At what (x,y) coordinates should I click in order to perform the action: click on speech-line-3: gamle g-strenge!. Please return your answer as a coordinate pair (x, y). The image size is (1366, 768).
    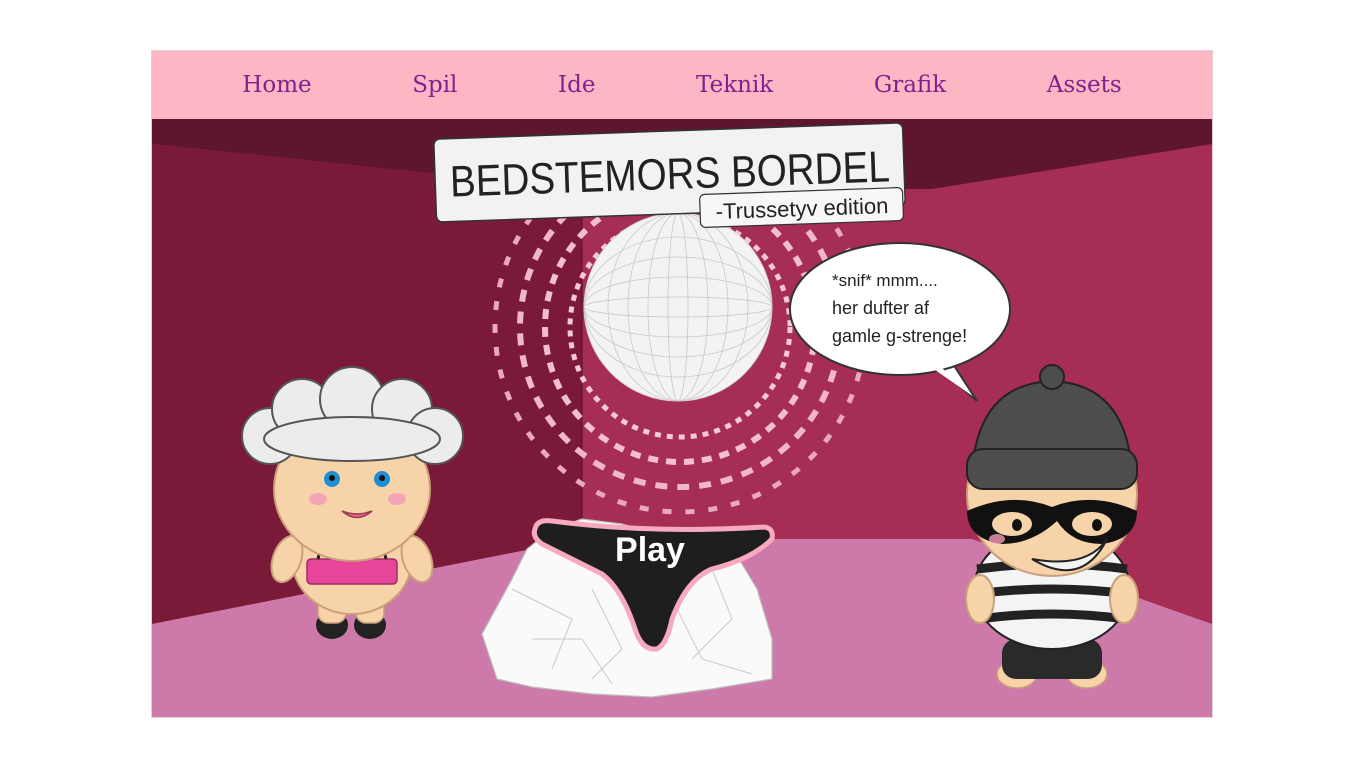
    Looking at the image, I should click on (899, 336).